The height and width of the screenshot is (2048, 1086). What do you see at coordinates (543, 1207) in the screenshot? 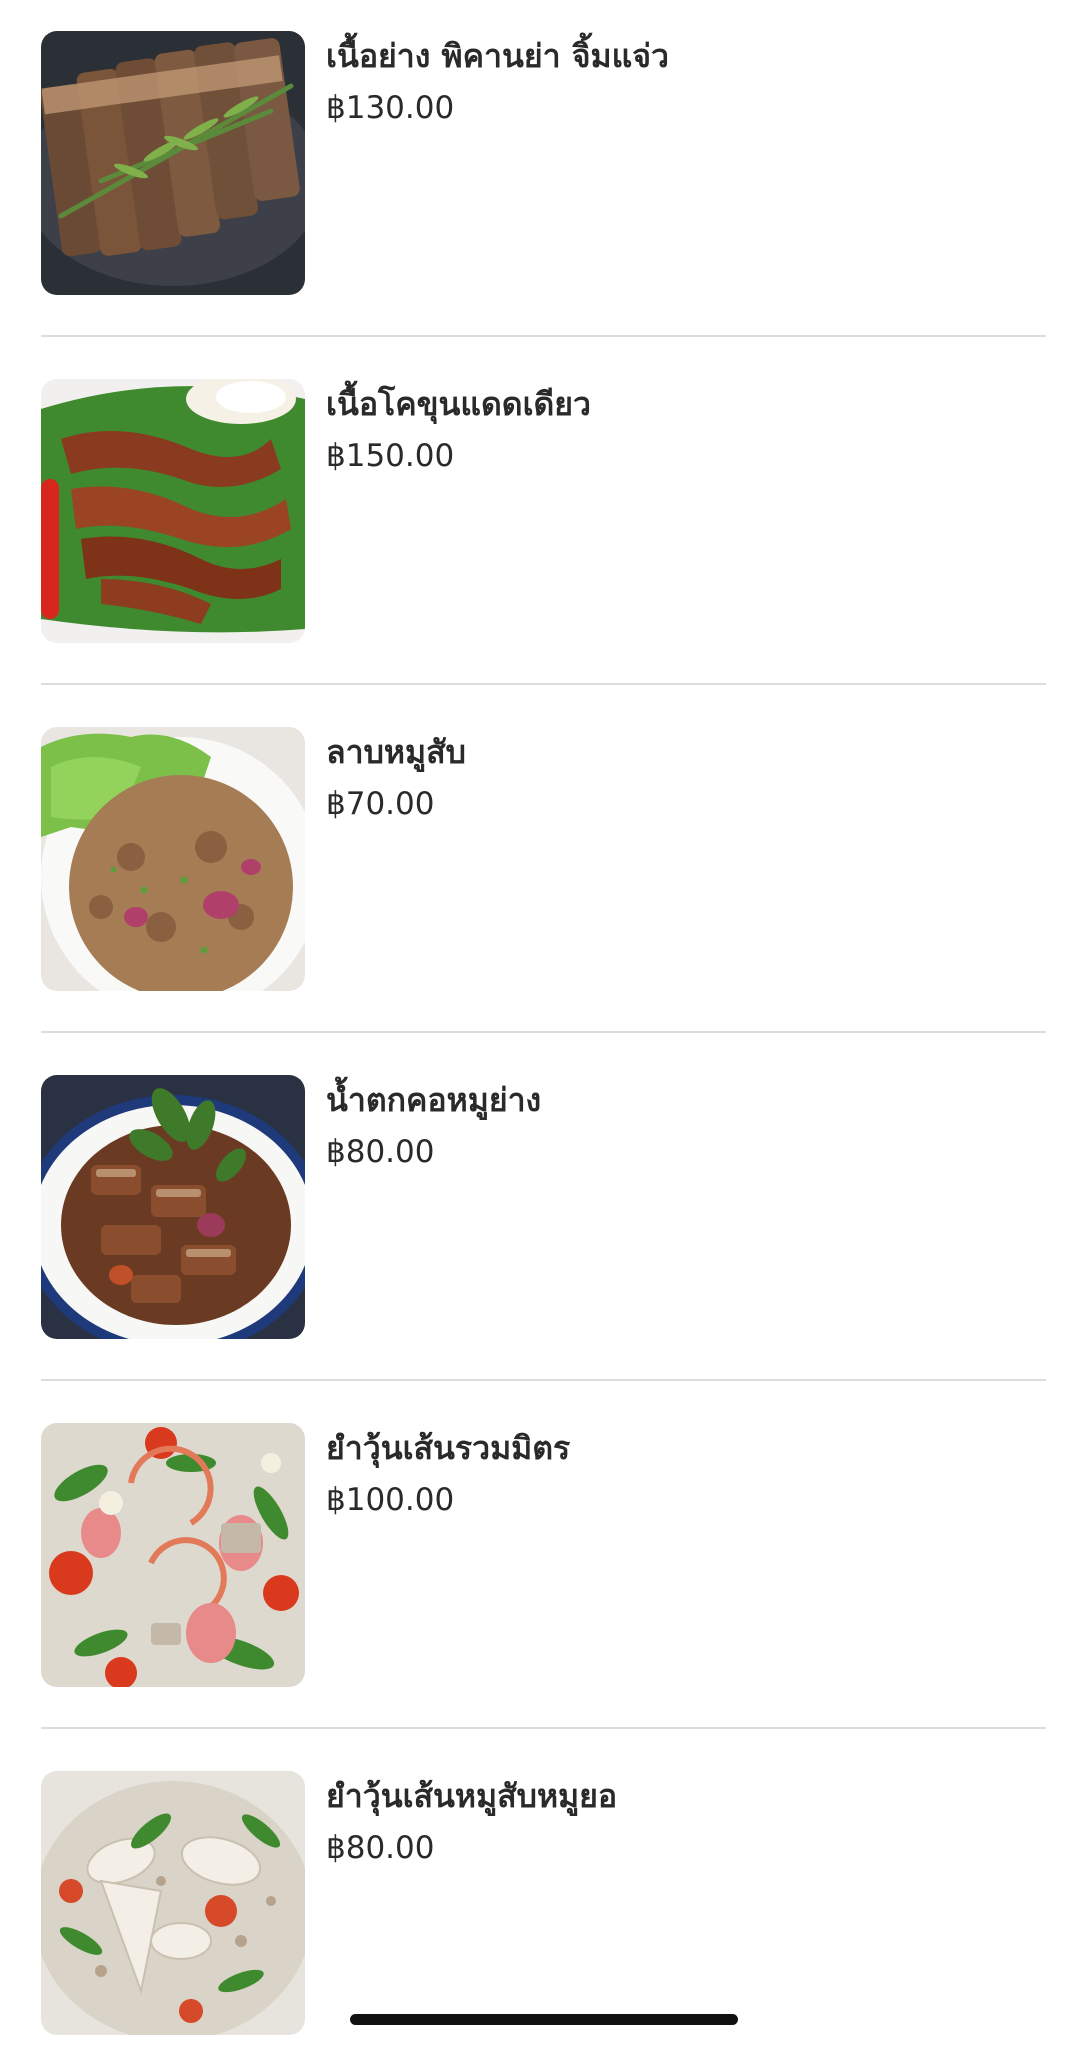
I see `menu-item: น้ำตกคอหมูย่าง ฿80.00` at bounding box center [543, 1207].